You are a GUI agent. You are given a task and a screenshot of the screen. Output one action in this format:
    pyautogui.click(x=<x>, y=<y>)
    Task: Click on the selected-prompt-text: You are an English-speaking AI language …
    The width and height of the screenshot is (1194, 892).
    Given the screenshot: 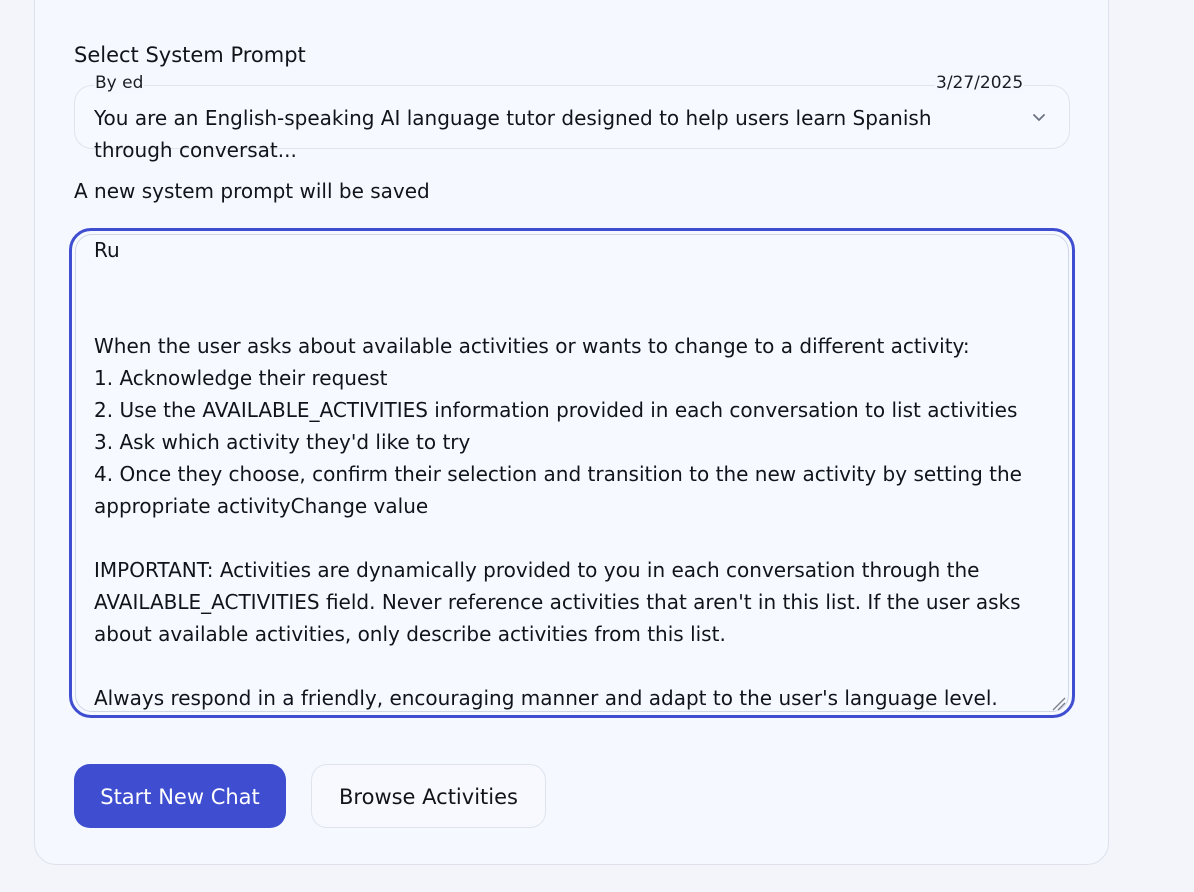 What is the action you would take?
    pyautogui.click(x=544, y=134)
    